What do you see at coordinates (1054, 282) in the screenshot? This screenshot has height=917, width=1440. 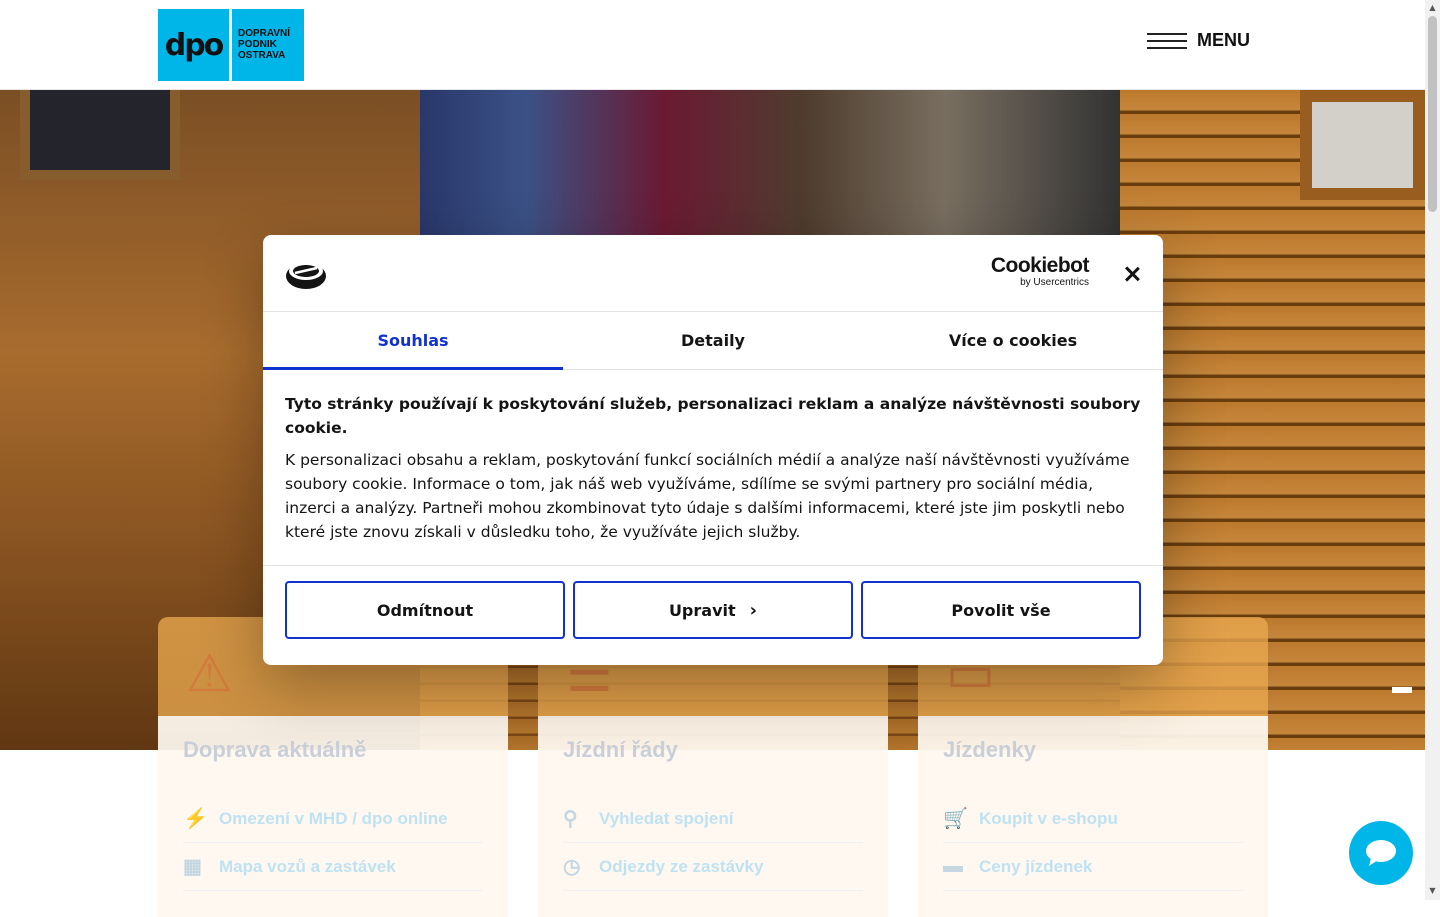 I see `cookiebot-by: by Usercentrics` at bounding box center [1054, 282].